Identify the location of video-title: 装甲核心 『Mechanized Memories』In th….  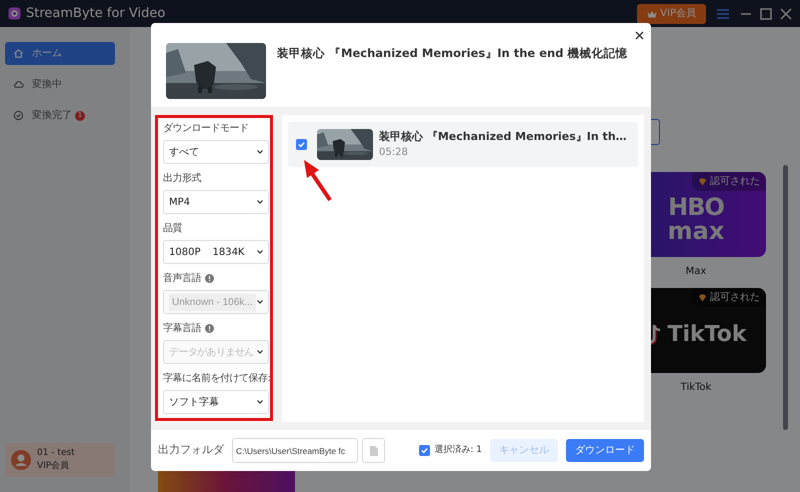
(503, 136).